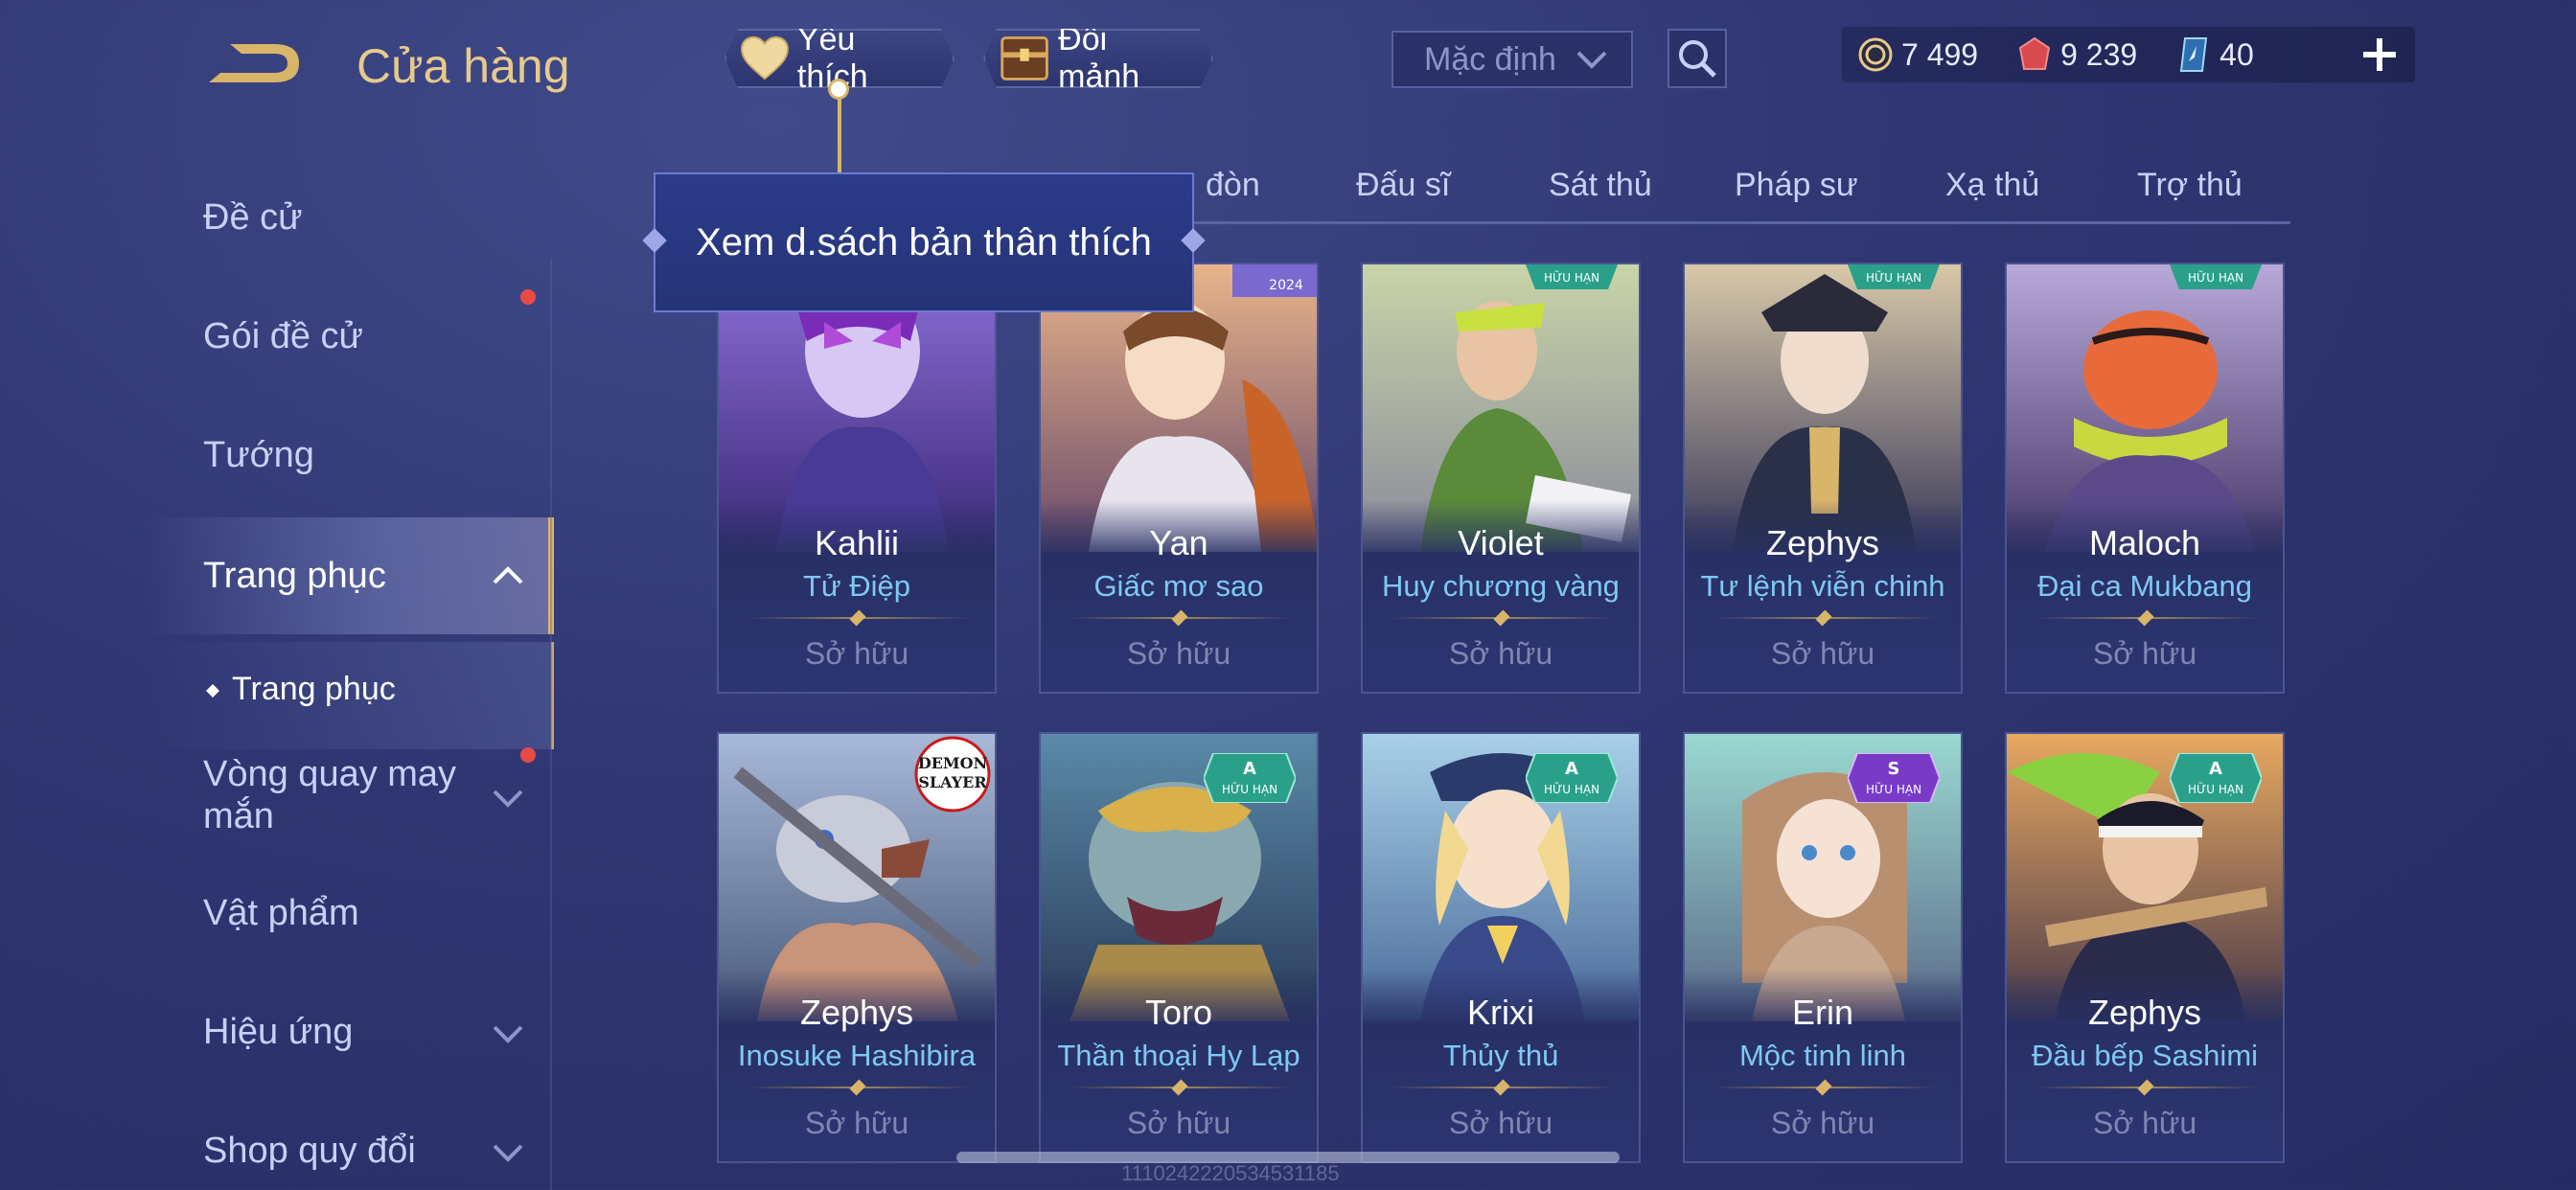  What do you see at coordinates (952, 782) in the screenshot?
I see `svg-text: SLAYER` at bounding box center [952, 782].